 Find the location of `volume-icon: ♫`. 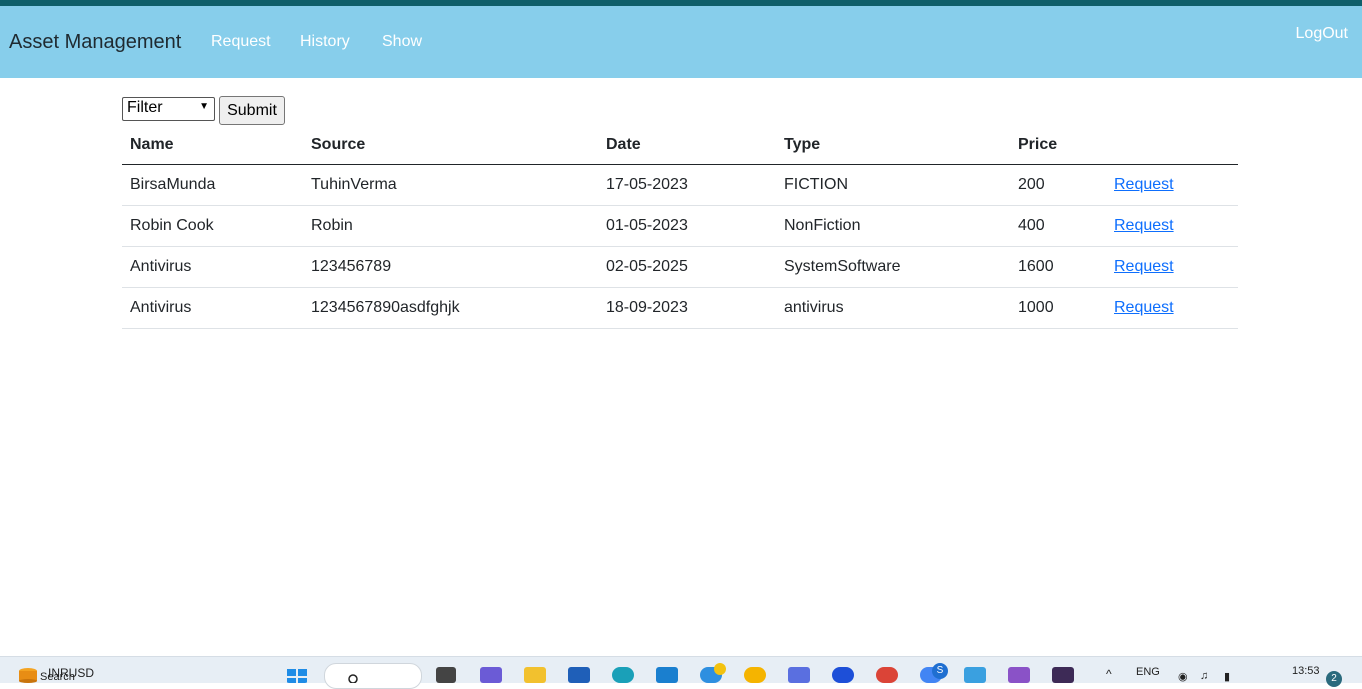

volume-icon: ♫ is located at coordinates (1204, 676).